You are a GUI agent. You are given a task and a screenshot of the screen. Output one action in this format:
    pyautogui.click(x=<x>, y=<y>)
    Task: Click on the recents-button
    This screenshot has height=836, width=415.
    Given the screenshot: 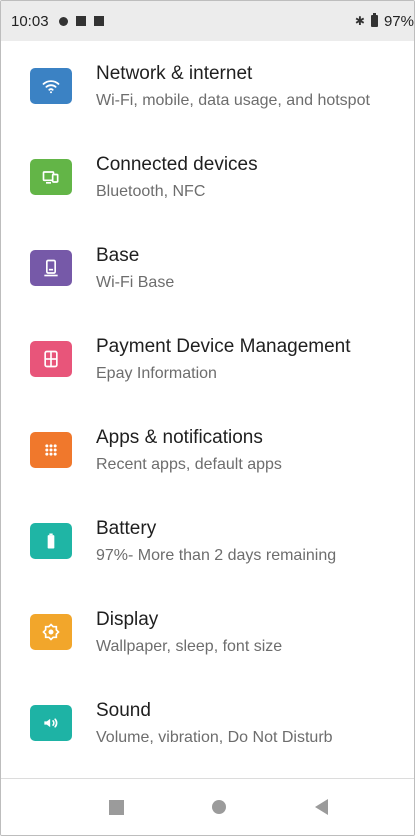 What is the action you would take?
    pyautogui.click(x=116, y=807)
    